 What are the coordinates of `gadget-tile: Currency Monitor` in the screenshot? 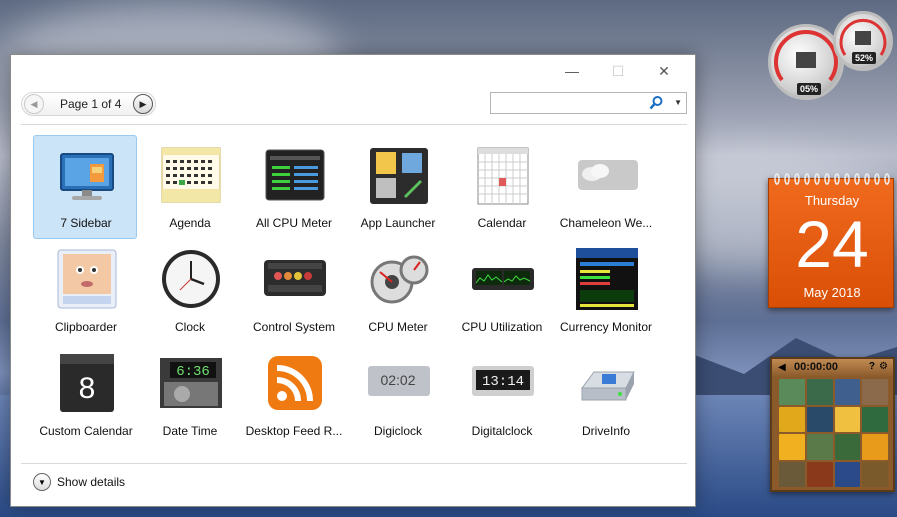 It's located at (605, 291).